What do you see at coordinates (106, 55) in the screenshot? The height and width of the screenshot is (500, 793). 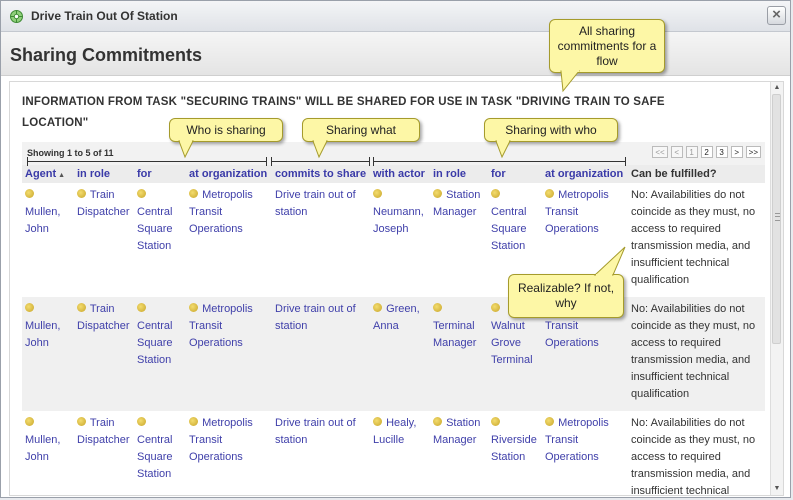 I see `page-title: Sharing Commitments` at bounding box center [106, 55].